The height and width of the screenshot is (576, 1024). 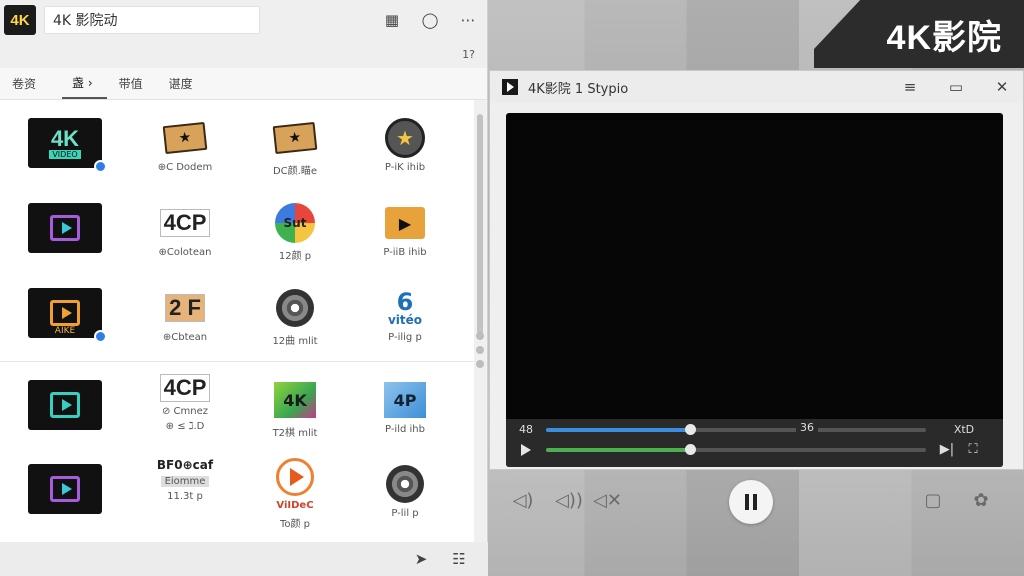 I want to click on blue-4p-icon: 4P, so click(x=405, y=400).